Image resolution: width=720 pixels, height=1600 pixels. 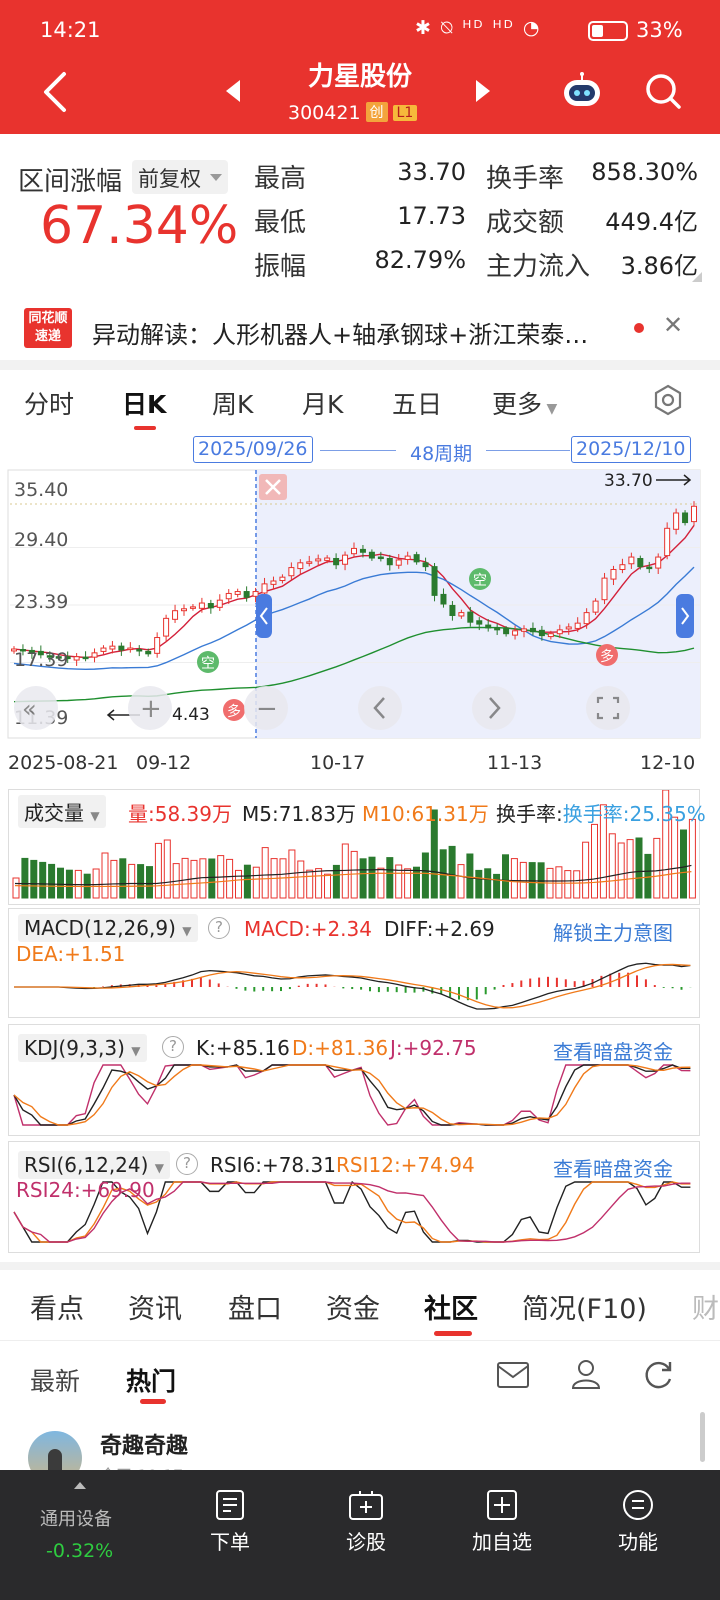 What do you see at coordinates (697, 277) in the screenshot?
I see `expand-corner-icon` at bounding box center [697, 277].